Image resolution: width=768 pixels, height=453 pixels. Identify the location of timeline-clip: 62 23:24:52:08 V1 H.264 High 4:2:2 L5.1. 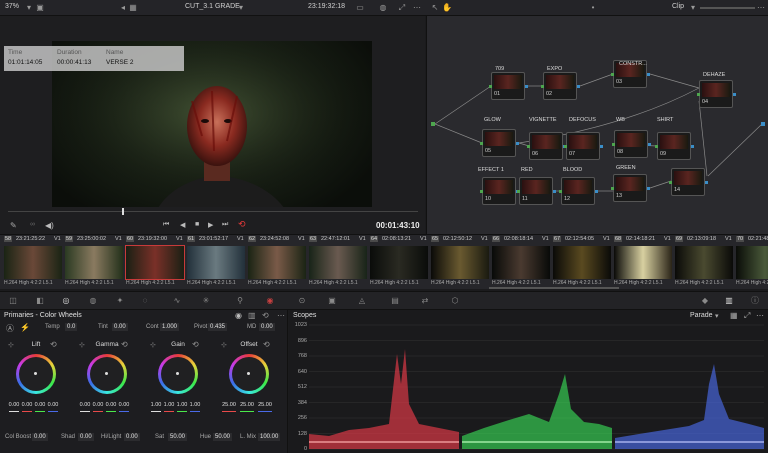
(276, 262).